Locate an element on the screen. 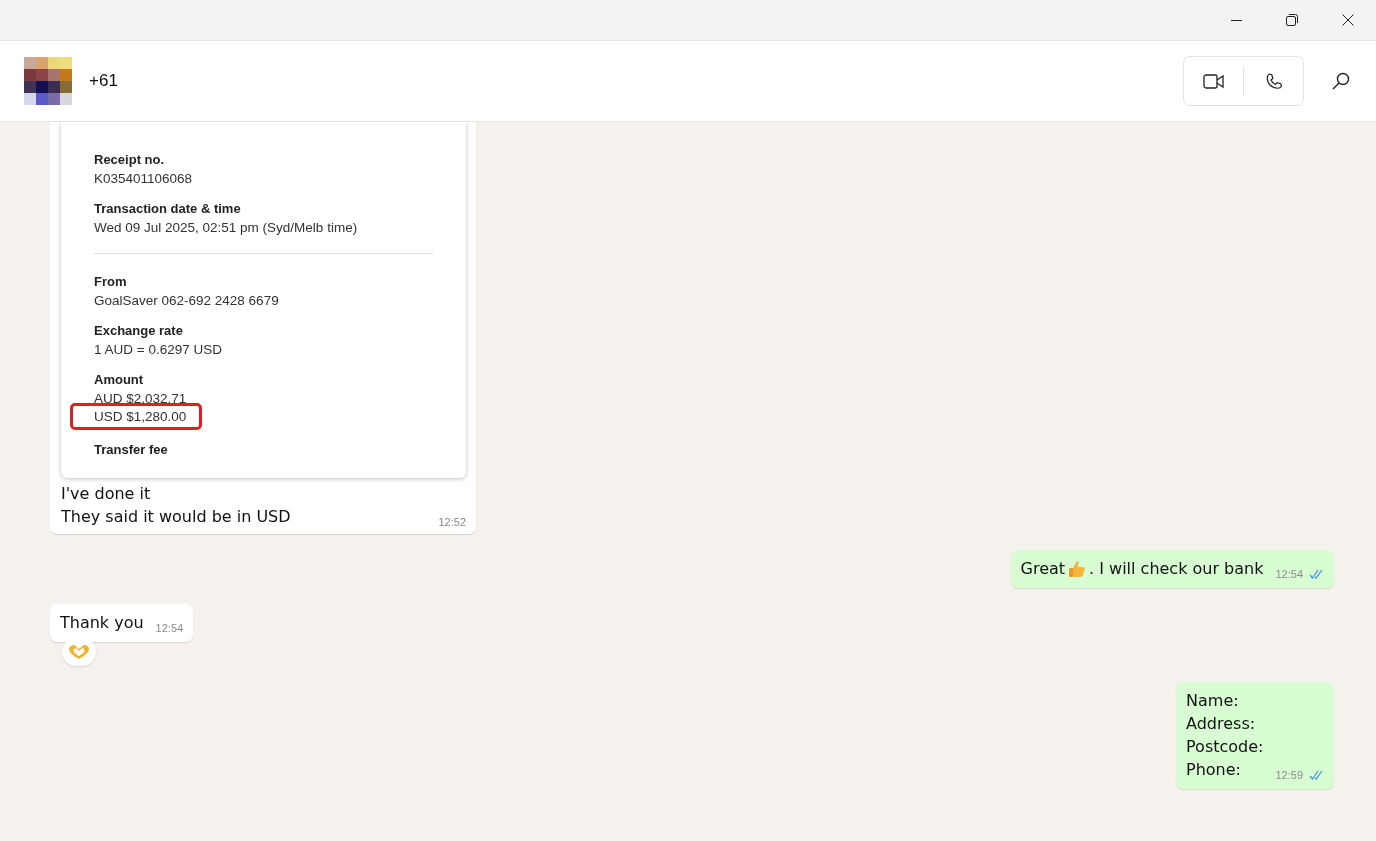 The height and width of the screenshot is (841, 1376). receipt-value: AUD $2,032.71 is located at coordinates (140, 398).